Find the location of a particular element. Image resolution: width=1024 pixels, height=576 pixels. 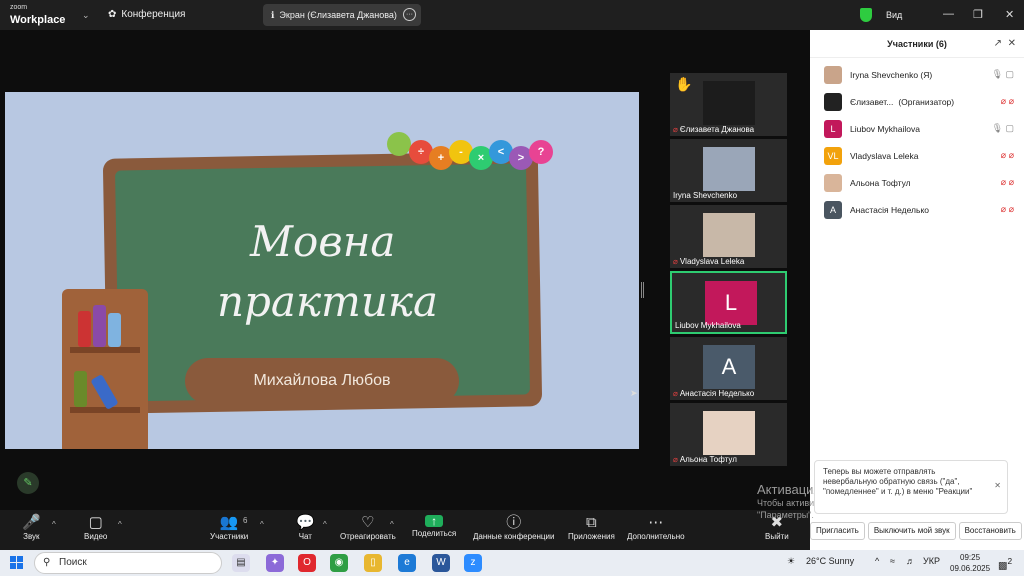

edge-icon: e is located at coordinates (407, 563).